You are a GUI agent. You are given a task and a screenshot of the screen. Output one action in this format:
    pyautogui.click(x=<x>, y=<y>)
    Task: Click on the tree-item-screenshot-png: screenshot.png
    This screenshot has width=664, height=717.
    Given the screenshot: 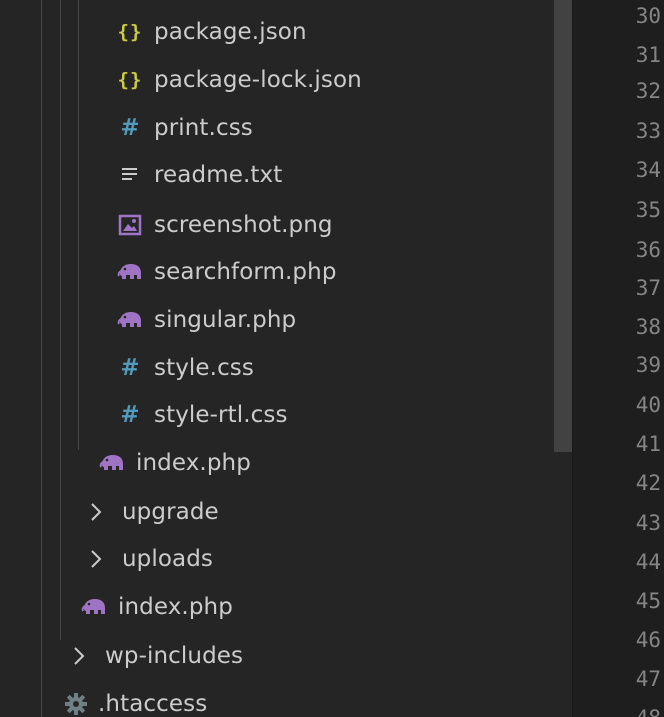 What is the action you would take?
    pyautogui.click(x=277, y=225)
    